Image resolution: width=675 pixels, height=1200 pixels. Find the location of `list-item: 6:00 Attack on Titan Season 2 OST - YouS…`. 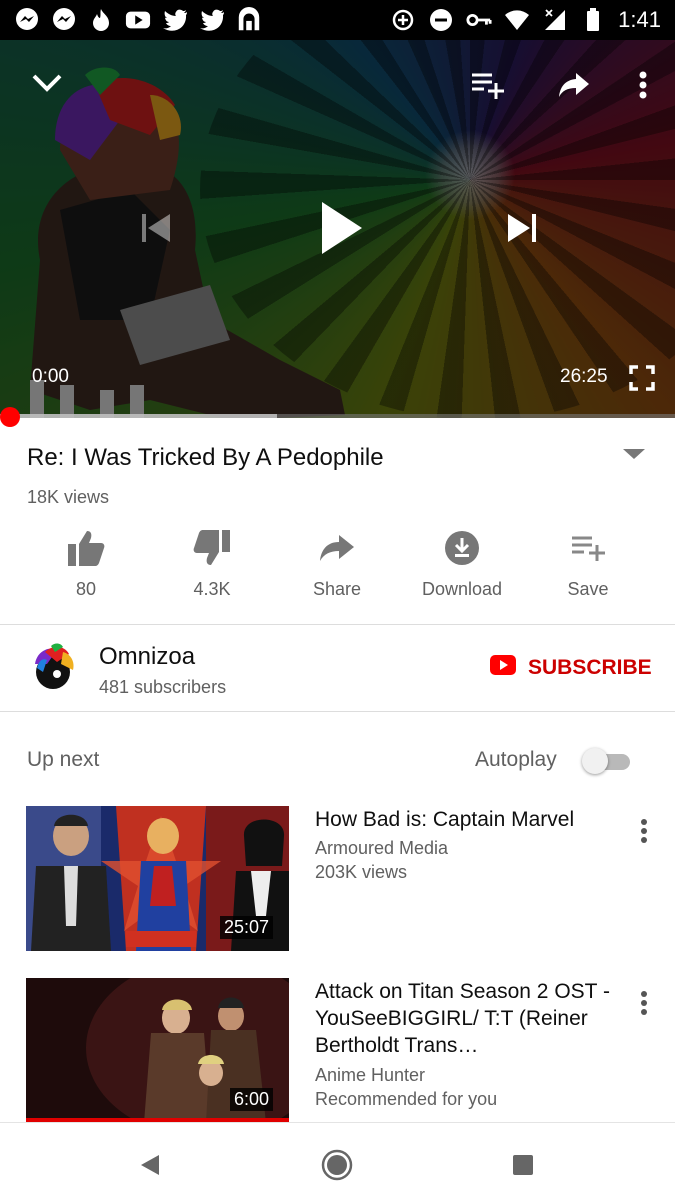

list-item: 6:00 Attack on Titan Season 2 OST - YouS… is located at coordinates (337, 1050).